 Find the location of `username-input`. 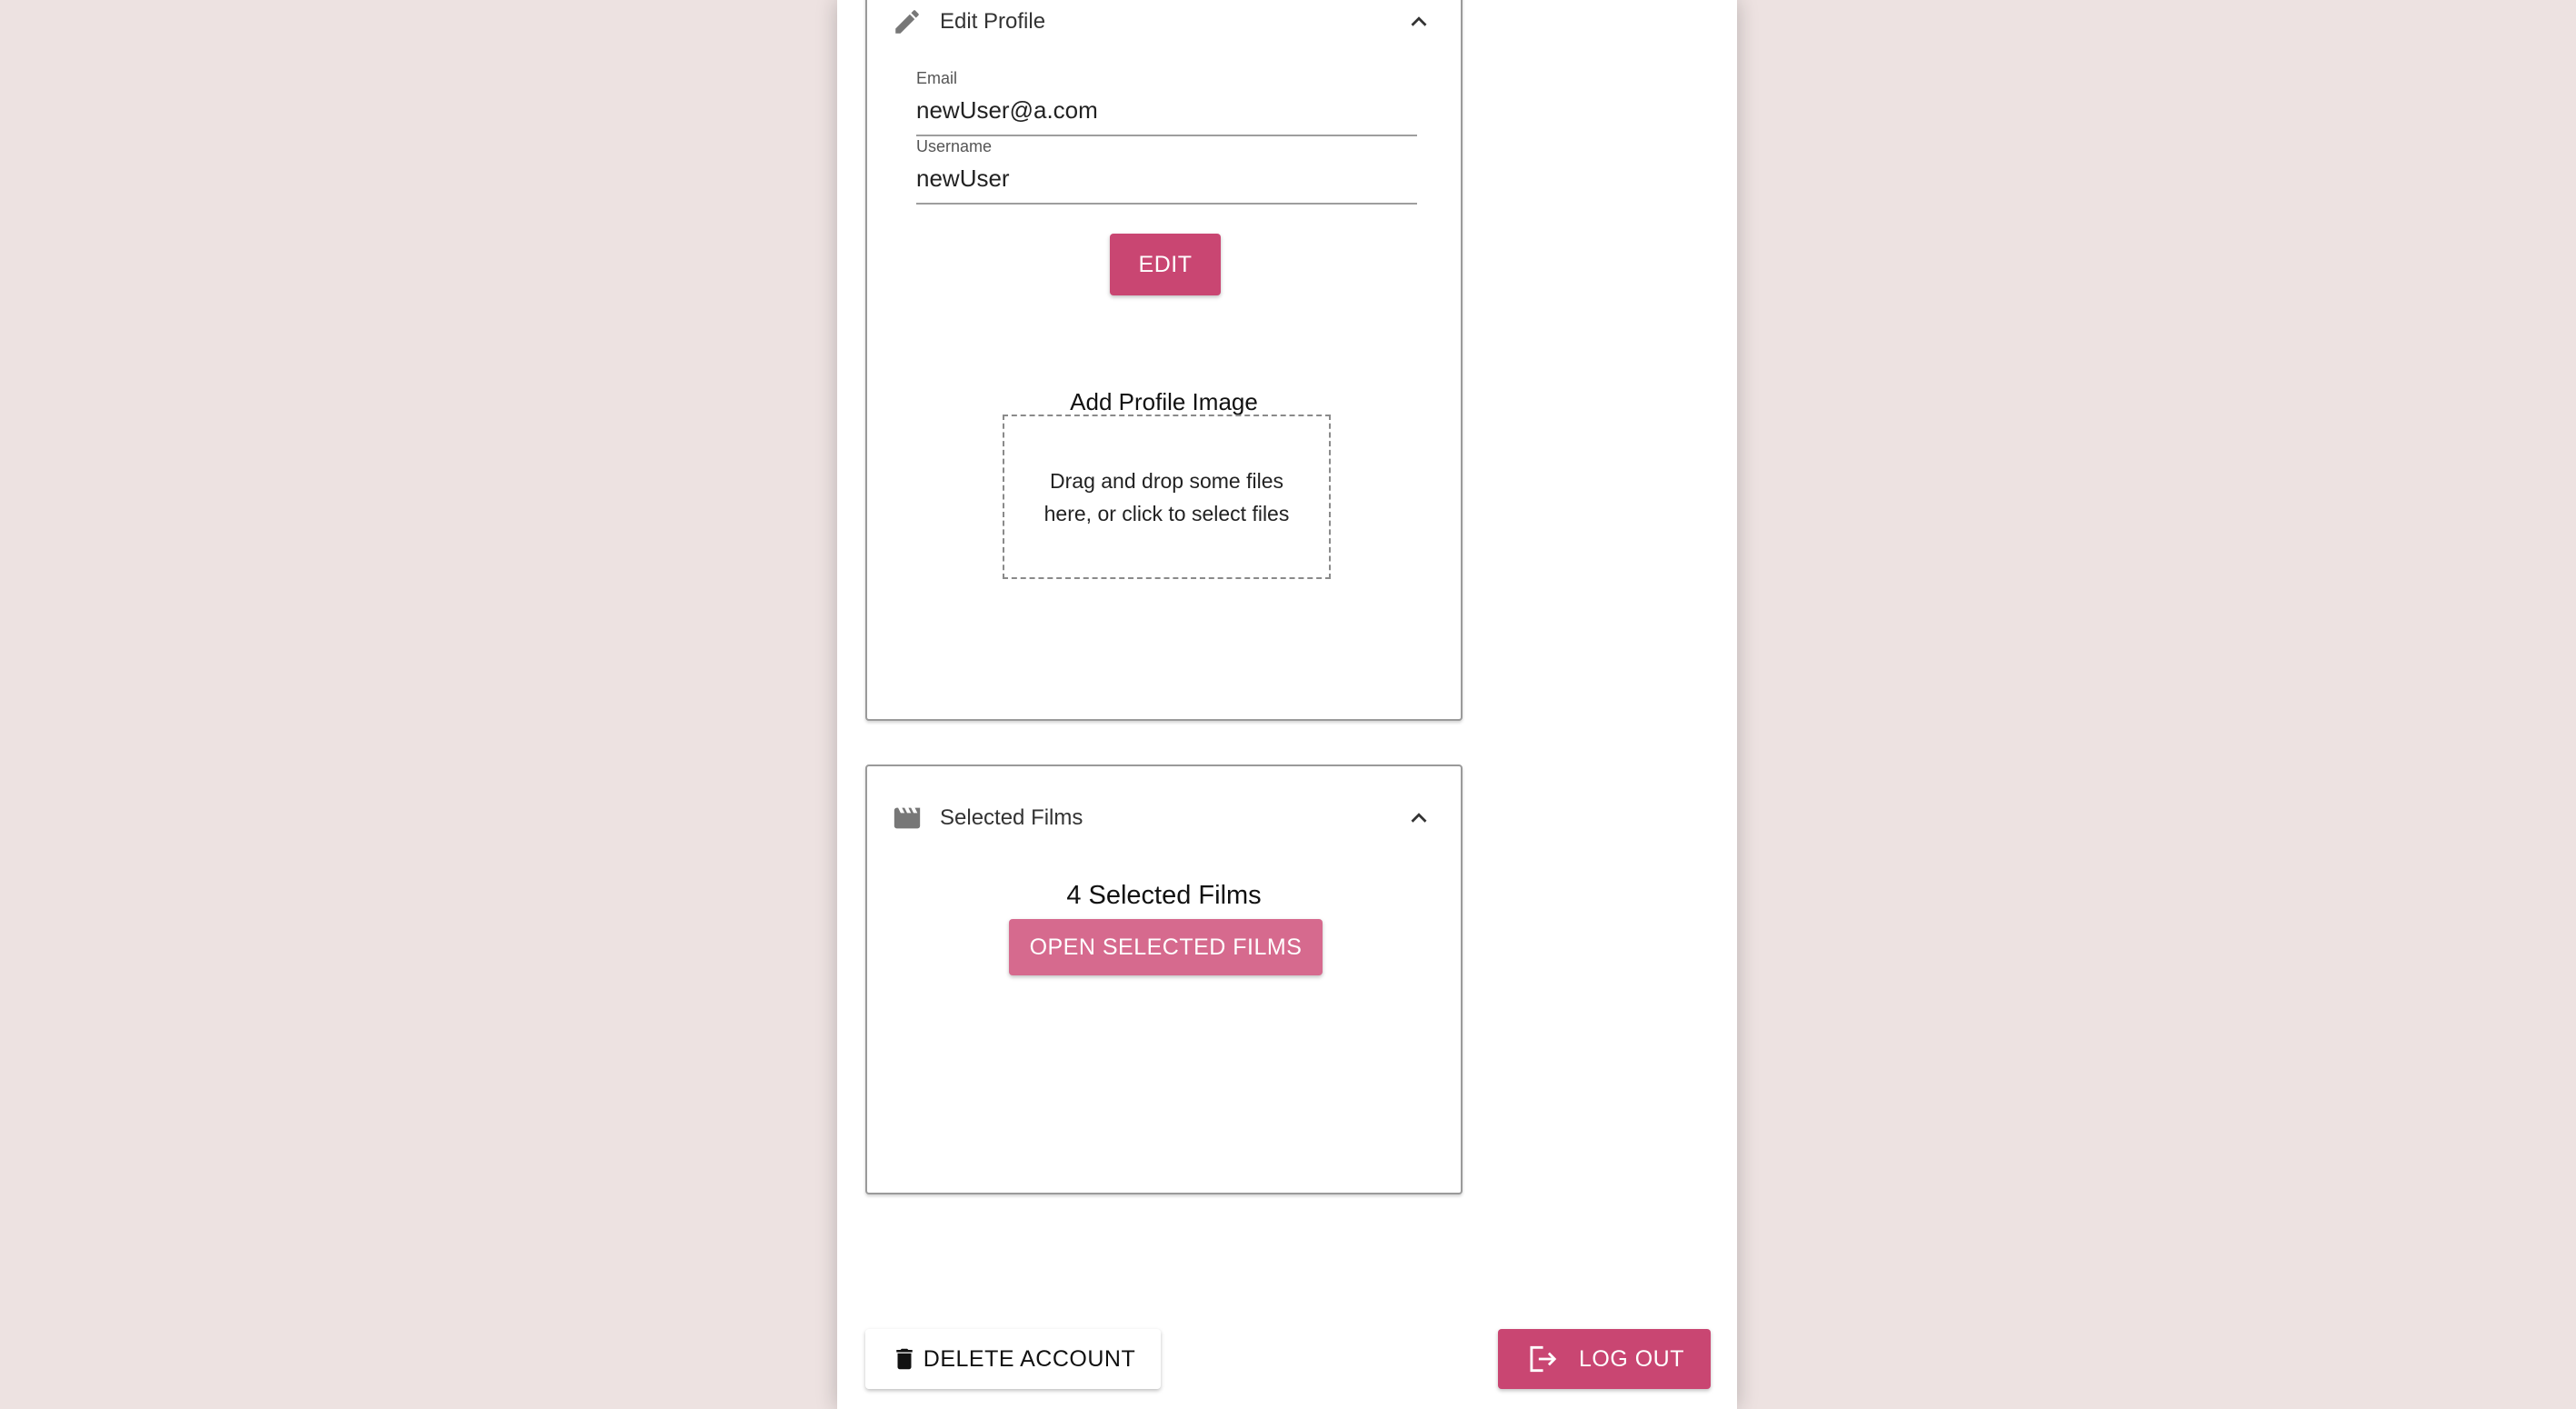

username-input is located at coordinates (1166, 178).